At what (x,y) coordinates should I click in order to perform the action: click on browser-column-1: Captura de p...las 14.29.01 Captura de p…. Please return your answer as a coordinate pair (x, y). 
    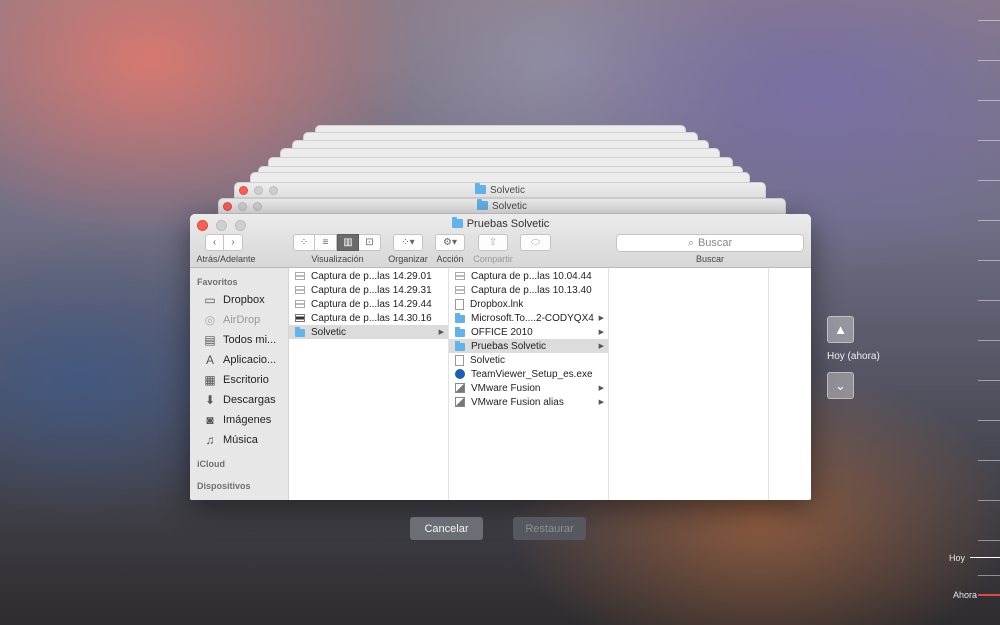
    Looking at the image, I should click on (369, 384).